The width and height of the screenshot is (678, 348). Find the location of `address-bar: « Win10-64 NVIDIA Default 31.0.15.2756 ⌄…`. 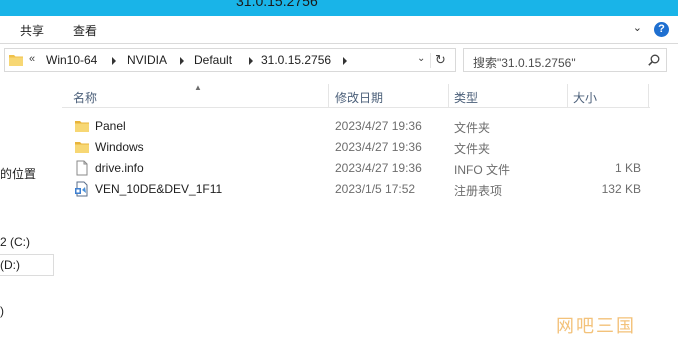

address-bar: « Win10-64 NVIDIA Default 31.0.15.2756 ⌄… is located at coordinates (230, 60).